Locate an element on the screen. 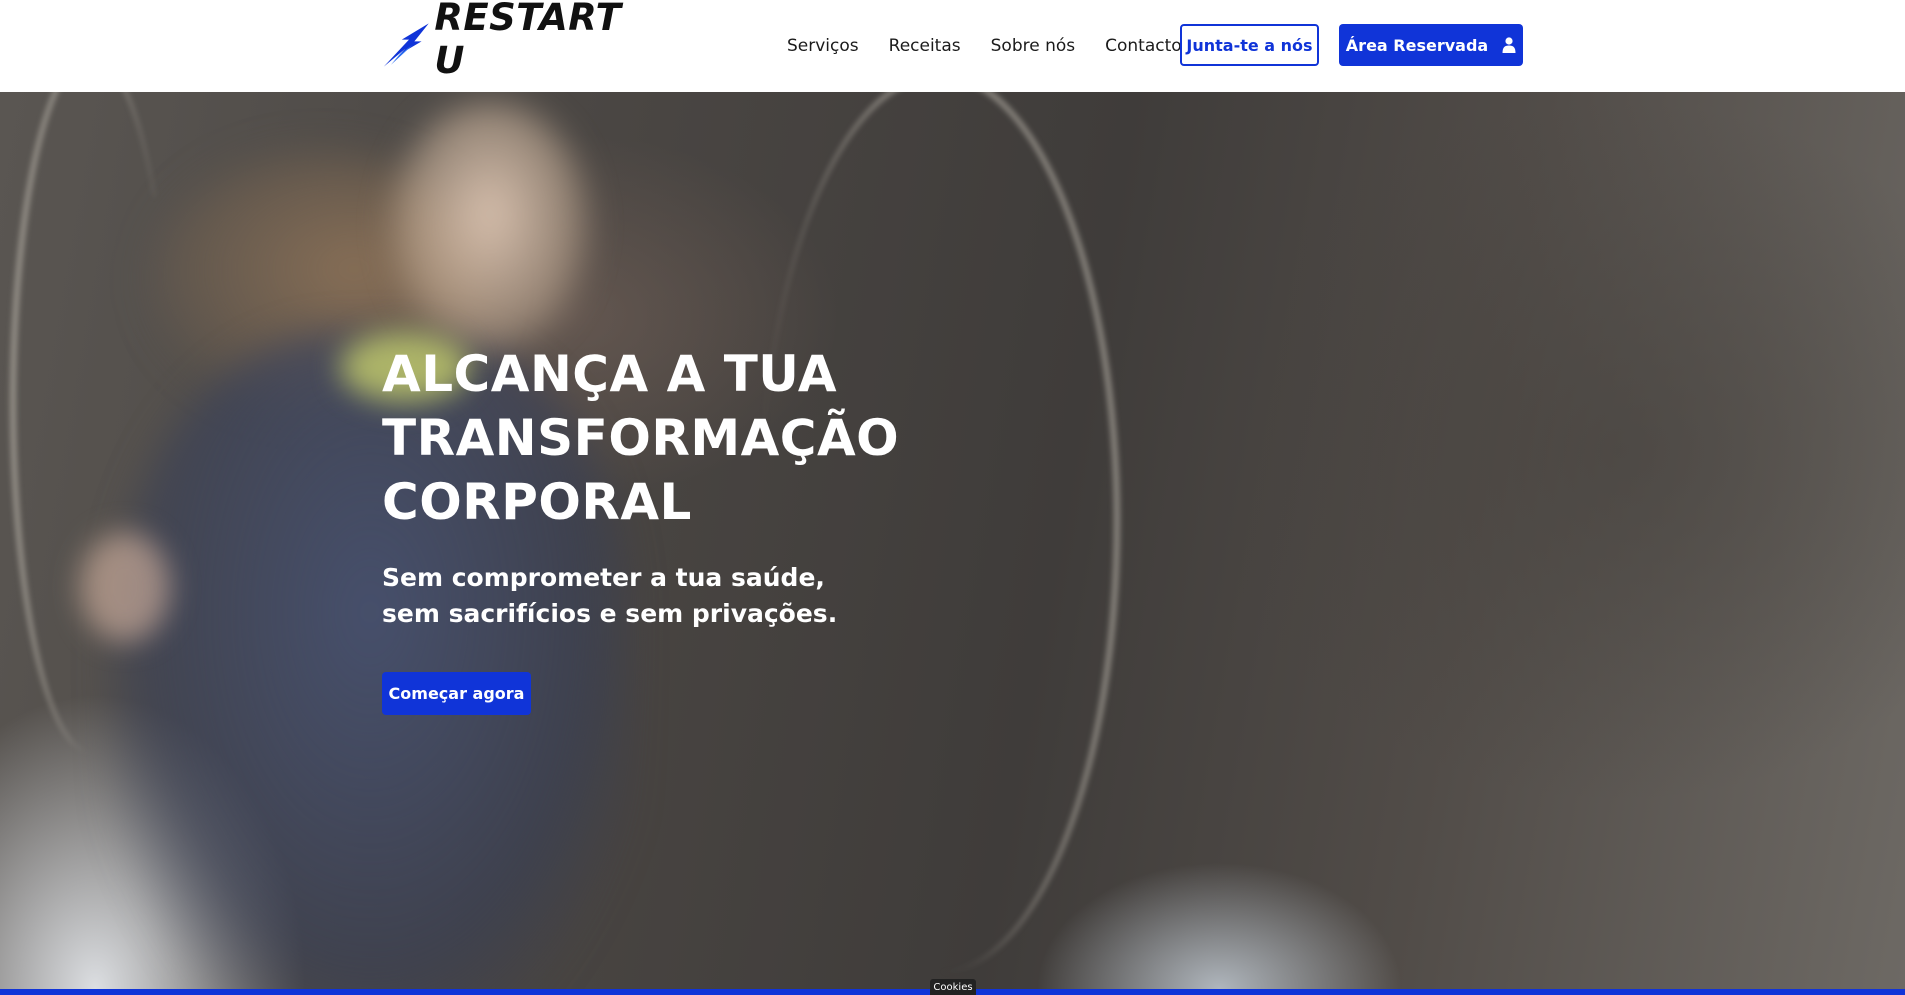 The height and width of the screenshot is (995, 1905). main-nav: Serviços Receitas Sobre nós Contactos is located at coordinates (1004, 46).